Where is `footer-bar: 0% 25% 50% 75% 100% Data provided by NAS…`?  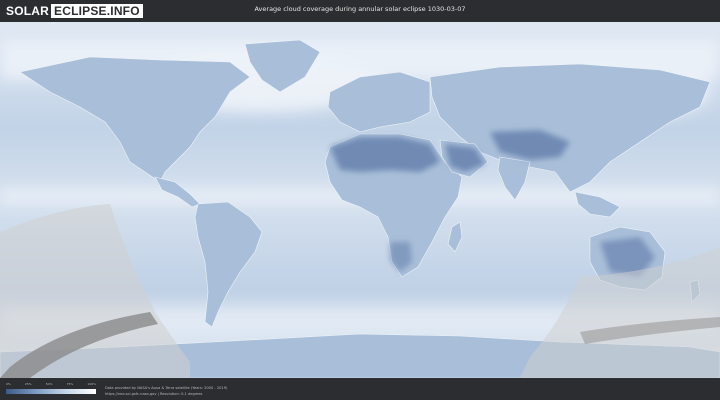
footer-bar: 0% 25% 50% 75% 100% Data provided by NAS… is located at coordinates (360, 389).